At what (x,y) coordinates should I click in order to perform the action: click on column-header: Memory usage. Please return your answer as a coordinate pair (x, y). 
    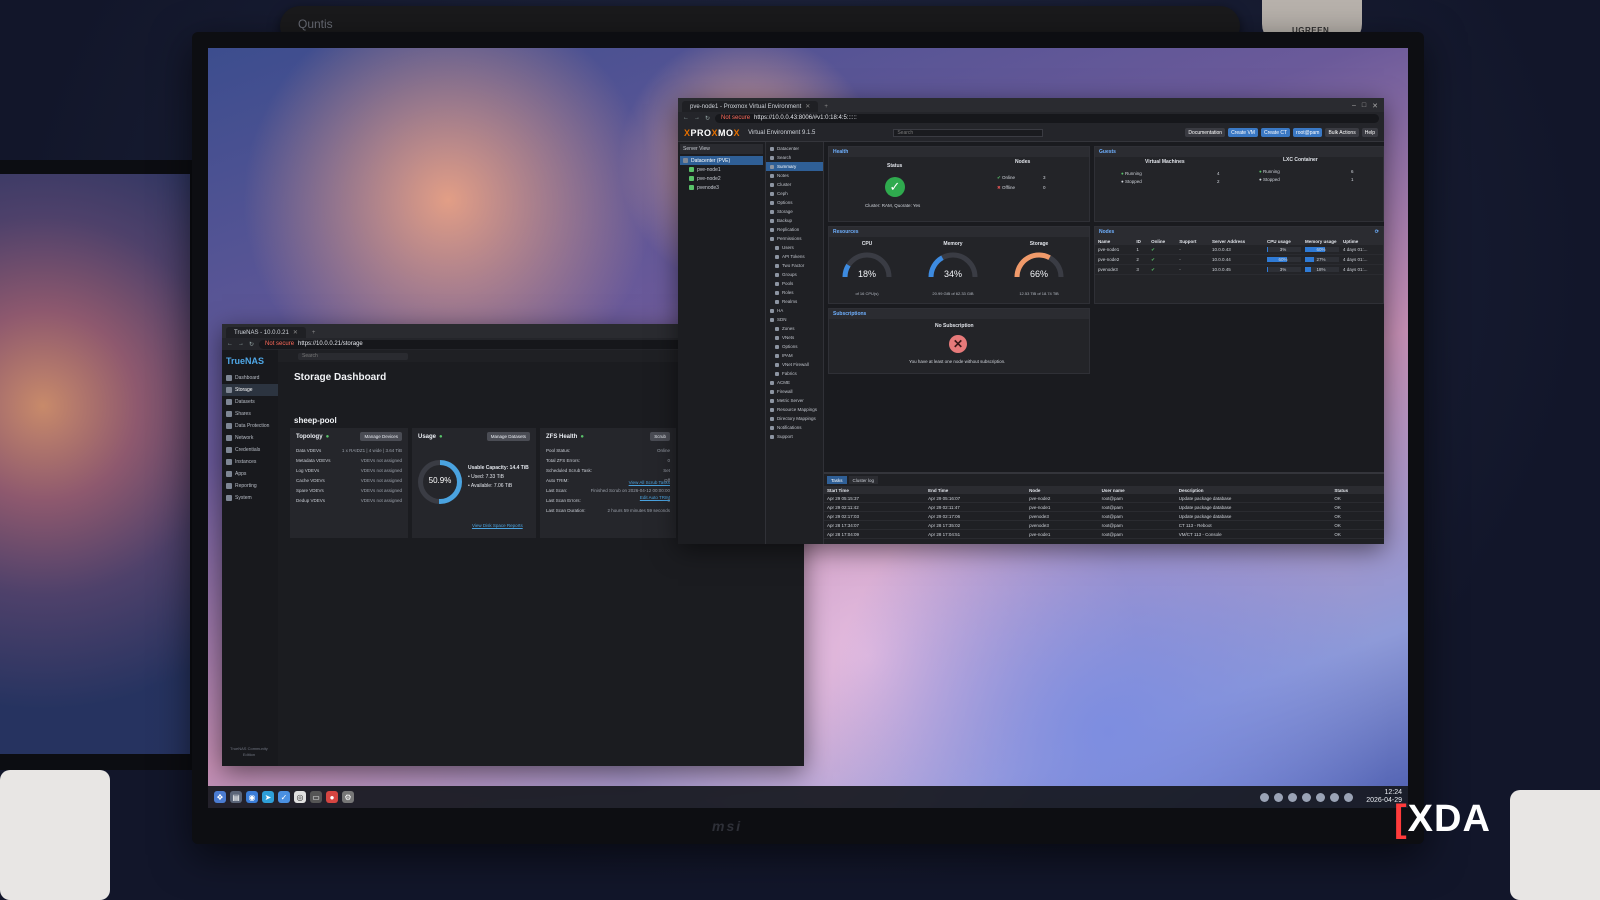
    Looking at the image, I should click on (1321, 241).